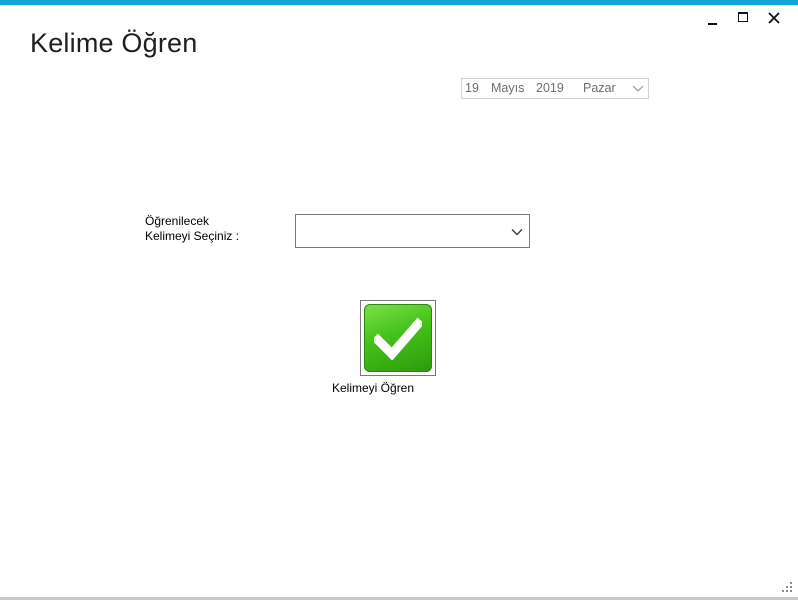 This screenshot has height=600, width=798. Describe the element at coordinates (177, 221) in the screenshot. I see `word-select-label-line: Öğrenilecek` at that location.